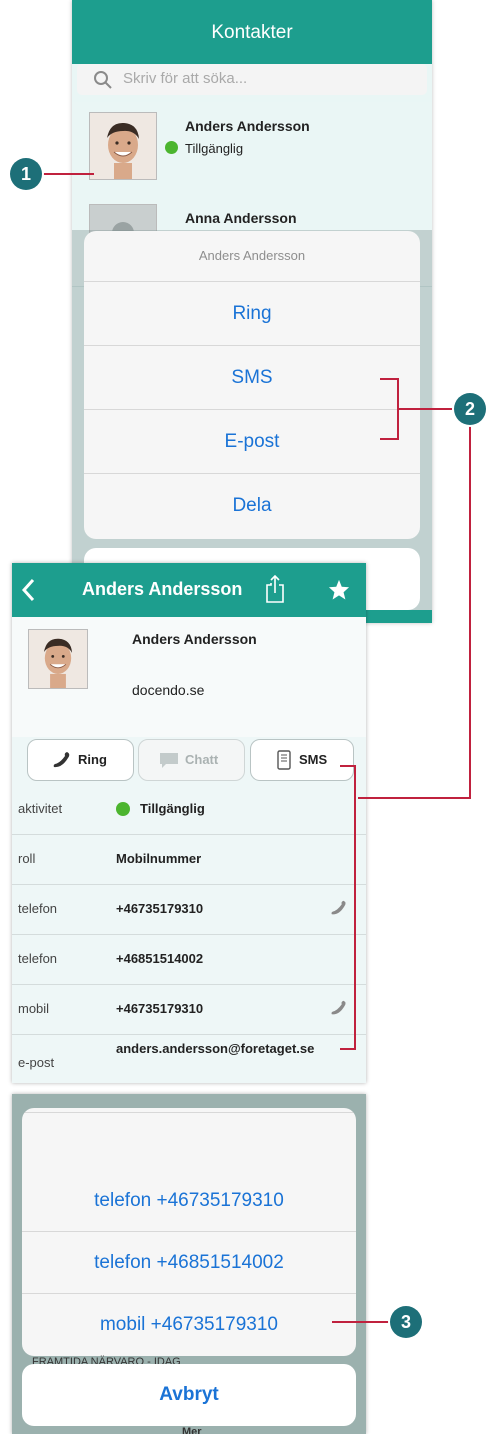 The image size is (488, 1434). Describe the element at coordinates (406, 1322) in the screenshot. I see `callout-badge: 3` at that location.